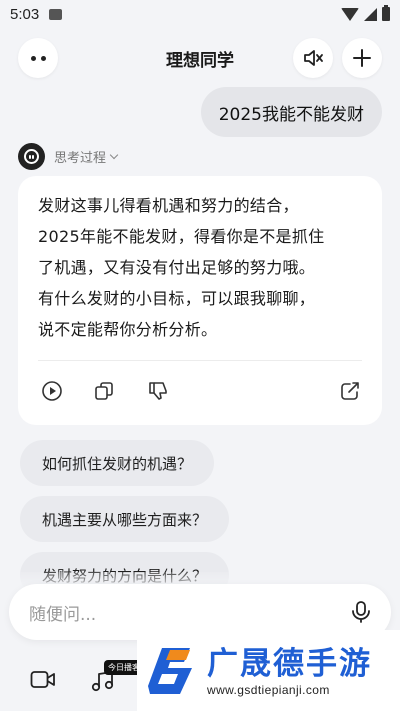 Image resolution: width=400 pixels, height=711 pixels. What do you see at coordinates (177, 267) in the screenshot?
I see `answer-line: 了机遇，又有没有付出足够的努力哦。` at bounding box center [177, 267].